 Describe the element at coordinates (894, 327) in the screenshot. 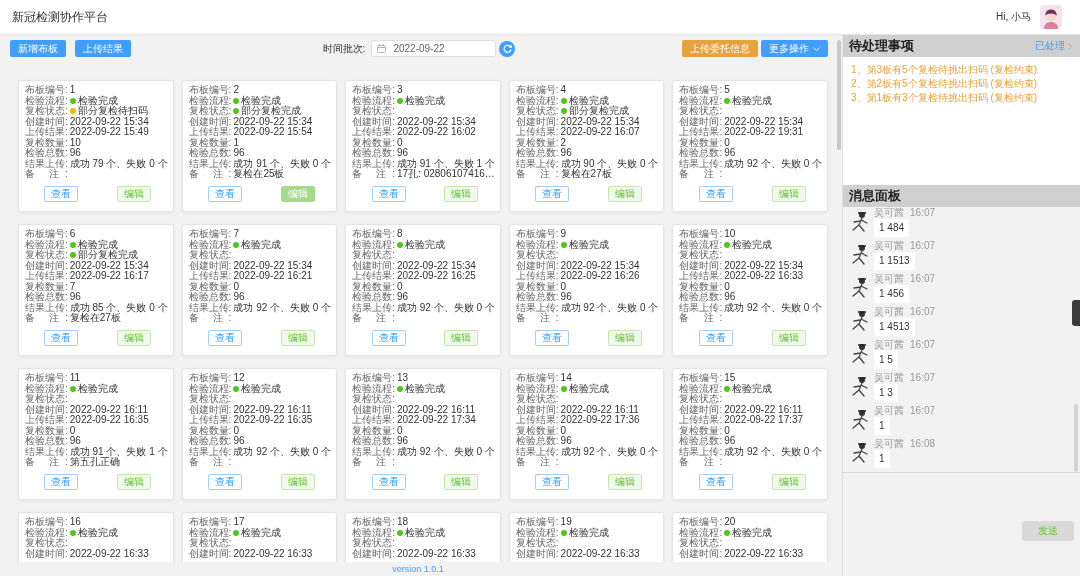

I see `message-bubble: 1 4513` at that location.